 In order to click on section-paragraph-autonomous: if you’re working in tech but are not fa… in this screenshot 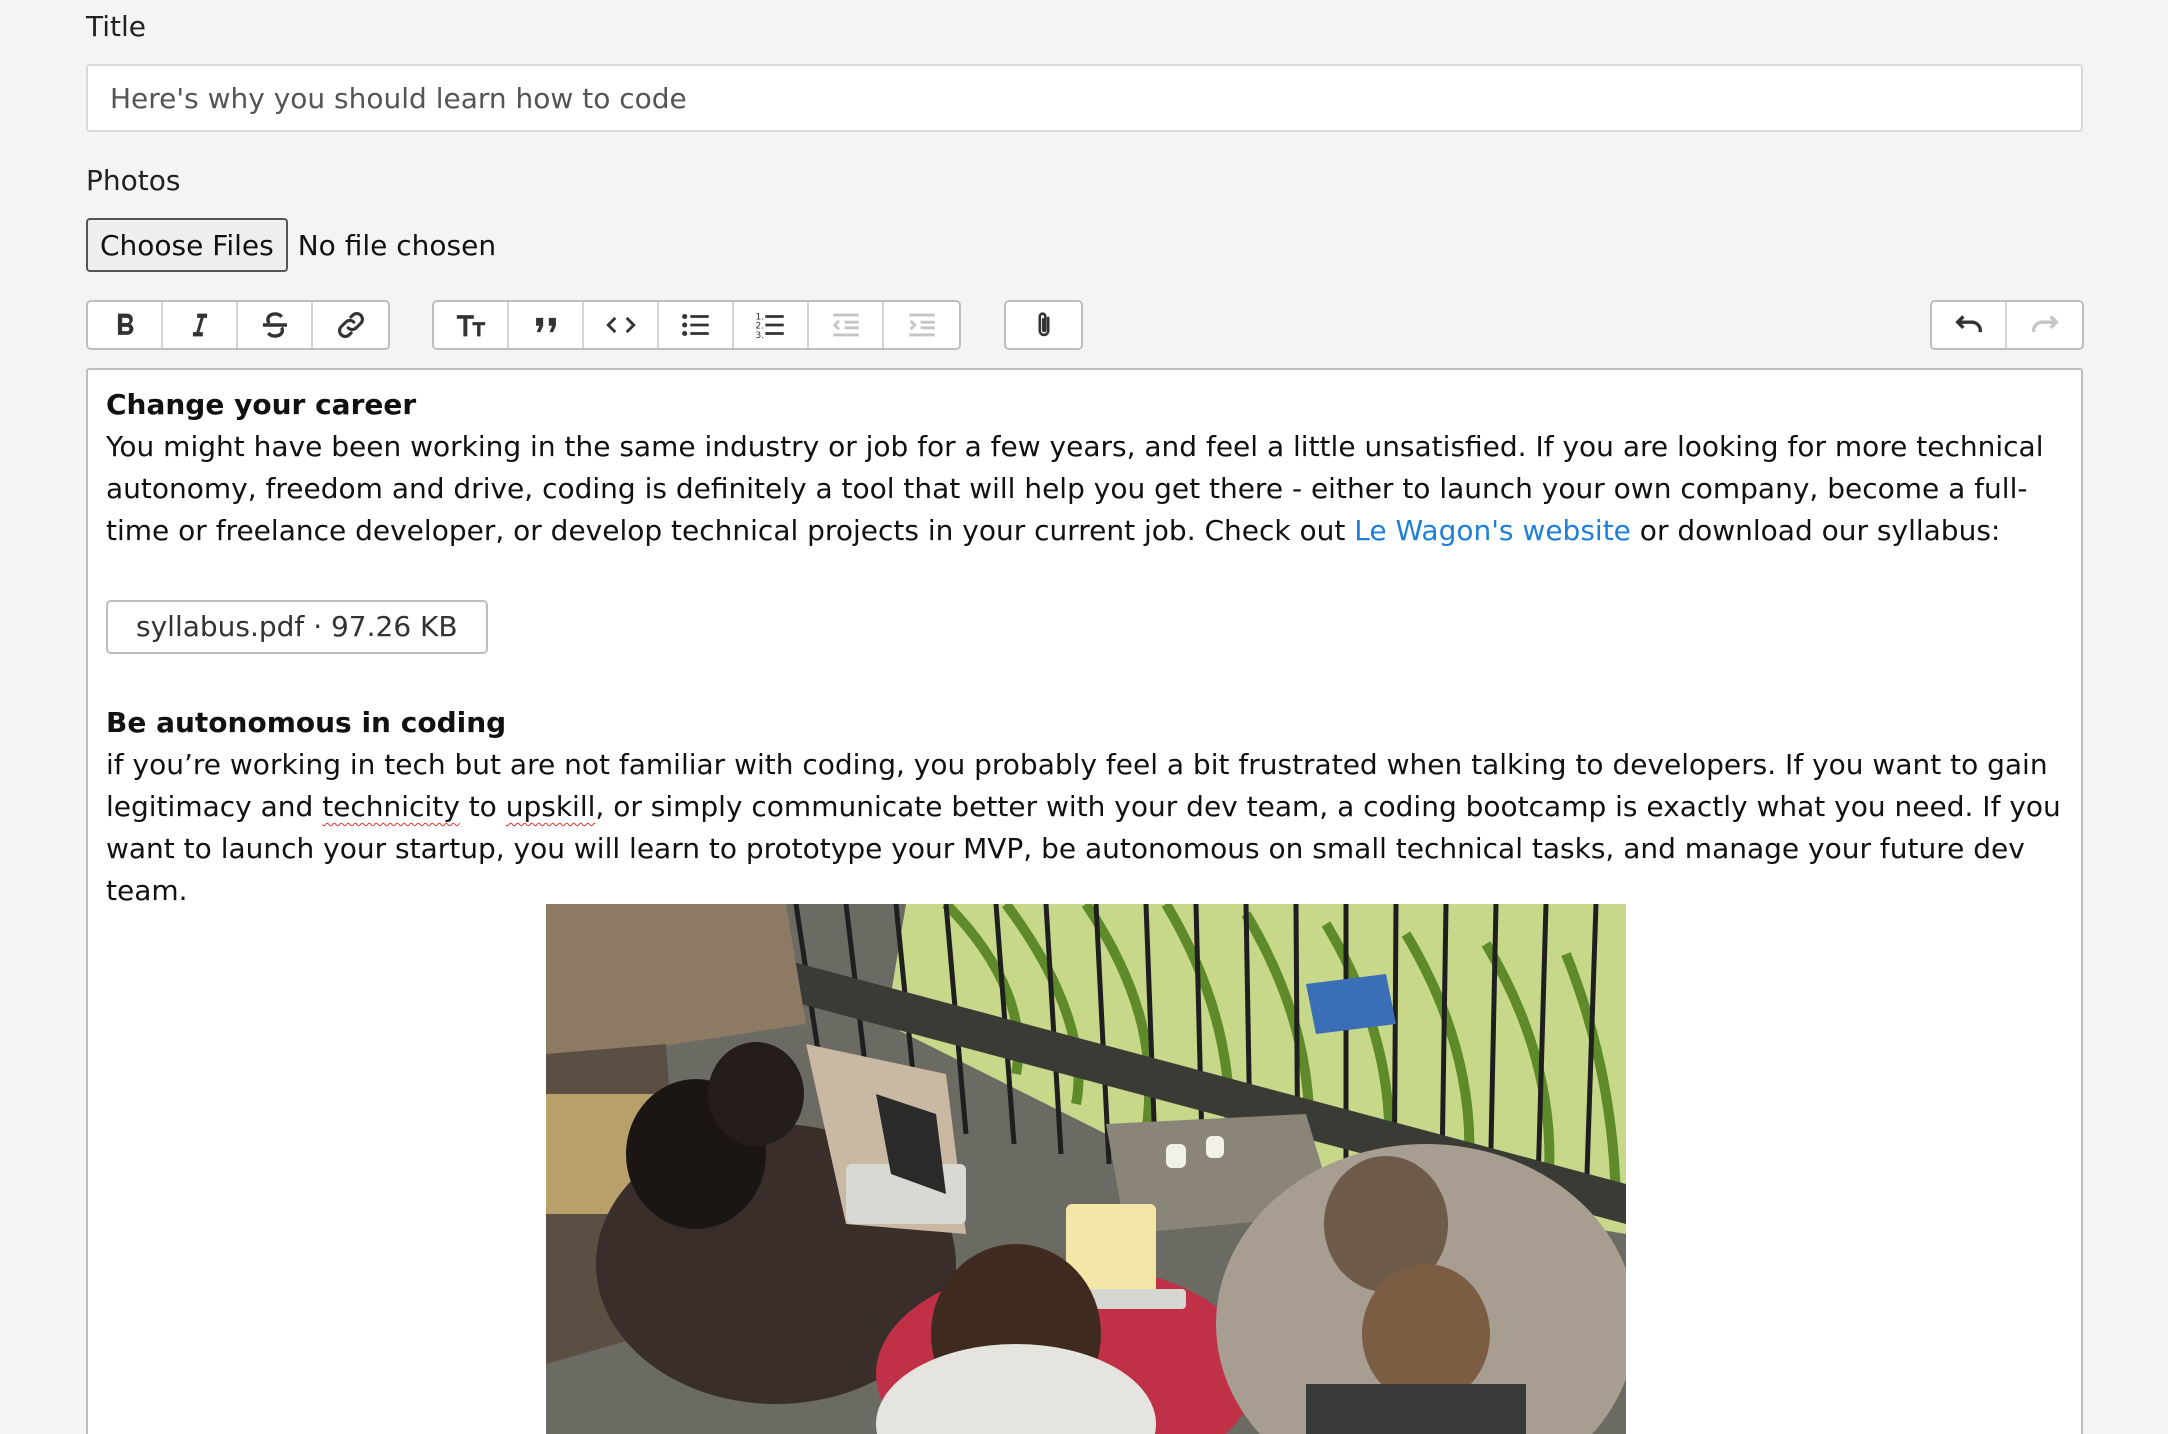, I will do `click(1084, 828)`.